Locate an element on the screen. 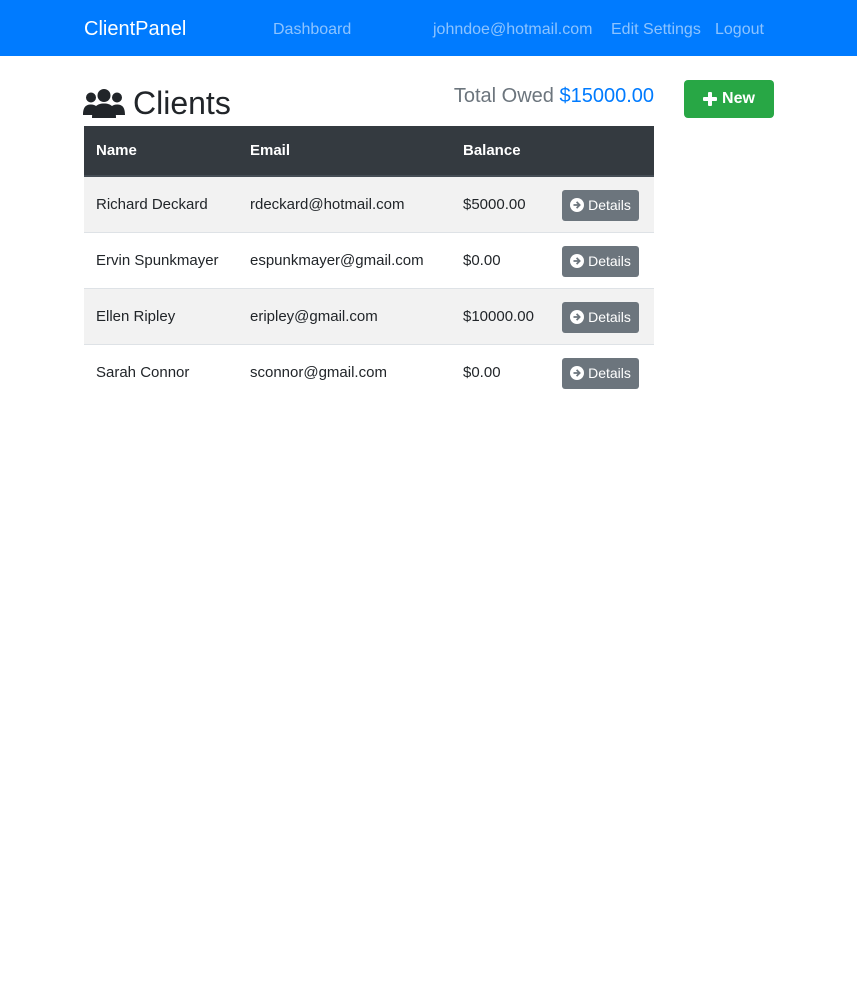 The width and height of the screenshot is (857, 999). plus-icon is located at coordinates (710, 99).